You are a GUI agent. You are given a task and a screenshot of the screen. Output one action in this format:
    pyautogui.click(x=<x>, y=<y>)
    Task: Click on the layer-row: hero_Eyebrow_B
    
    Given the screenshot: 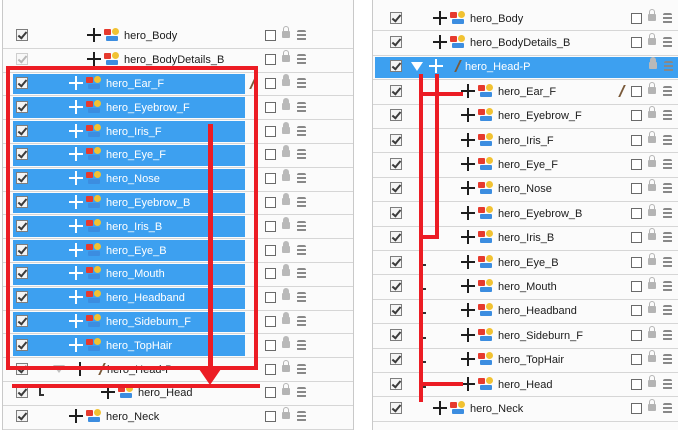 What is the action you would take?
    pyautogui.click(x=178, y=203)
    